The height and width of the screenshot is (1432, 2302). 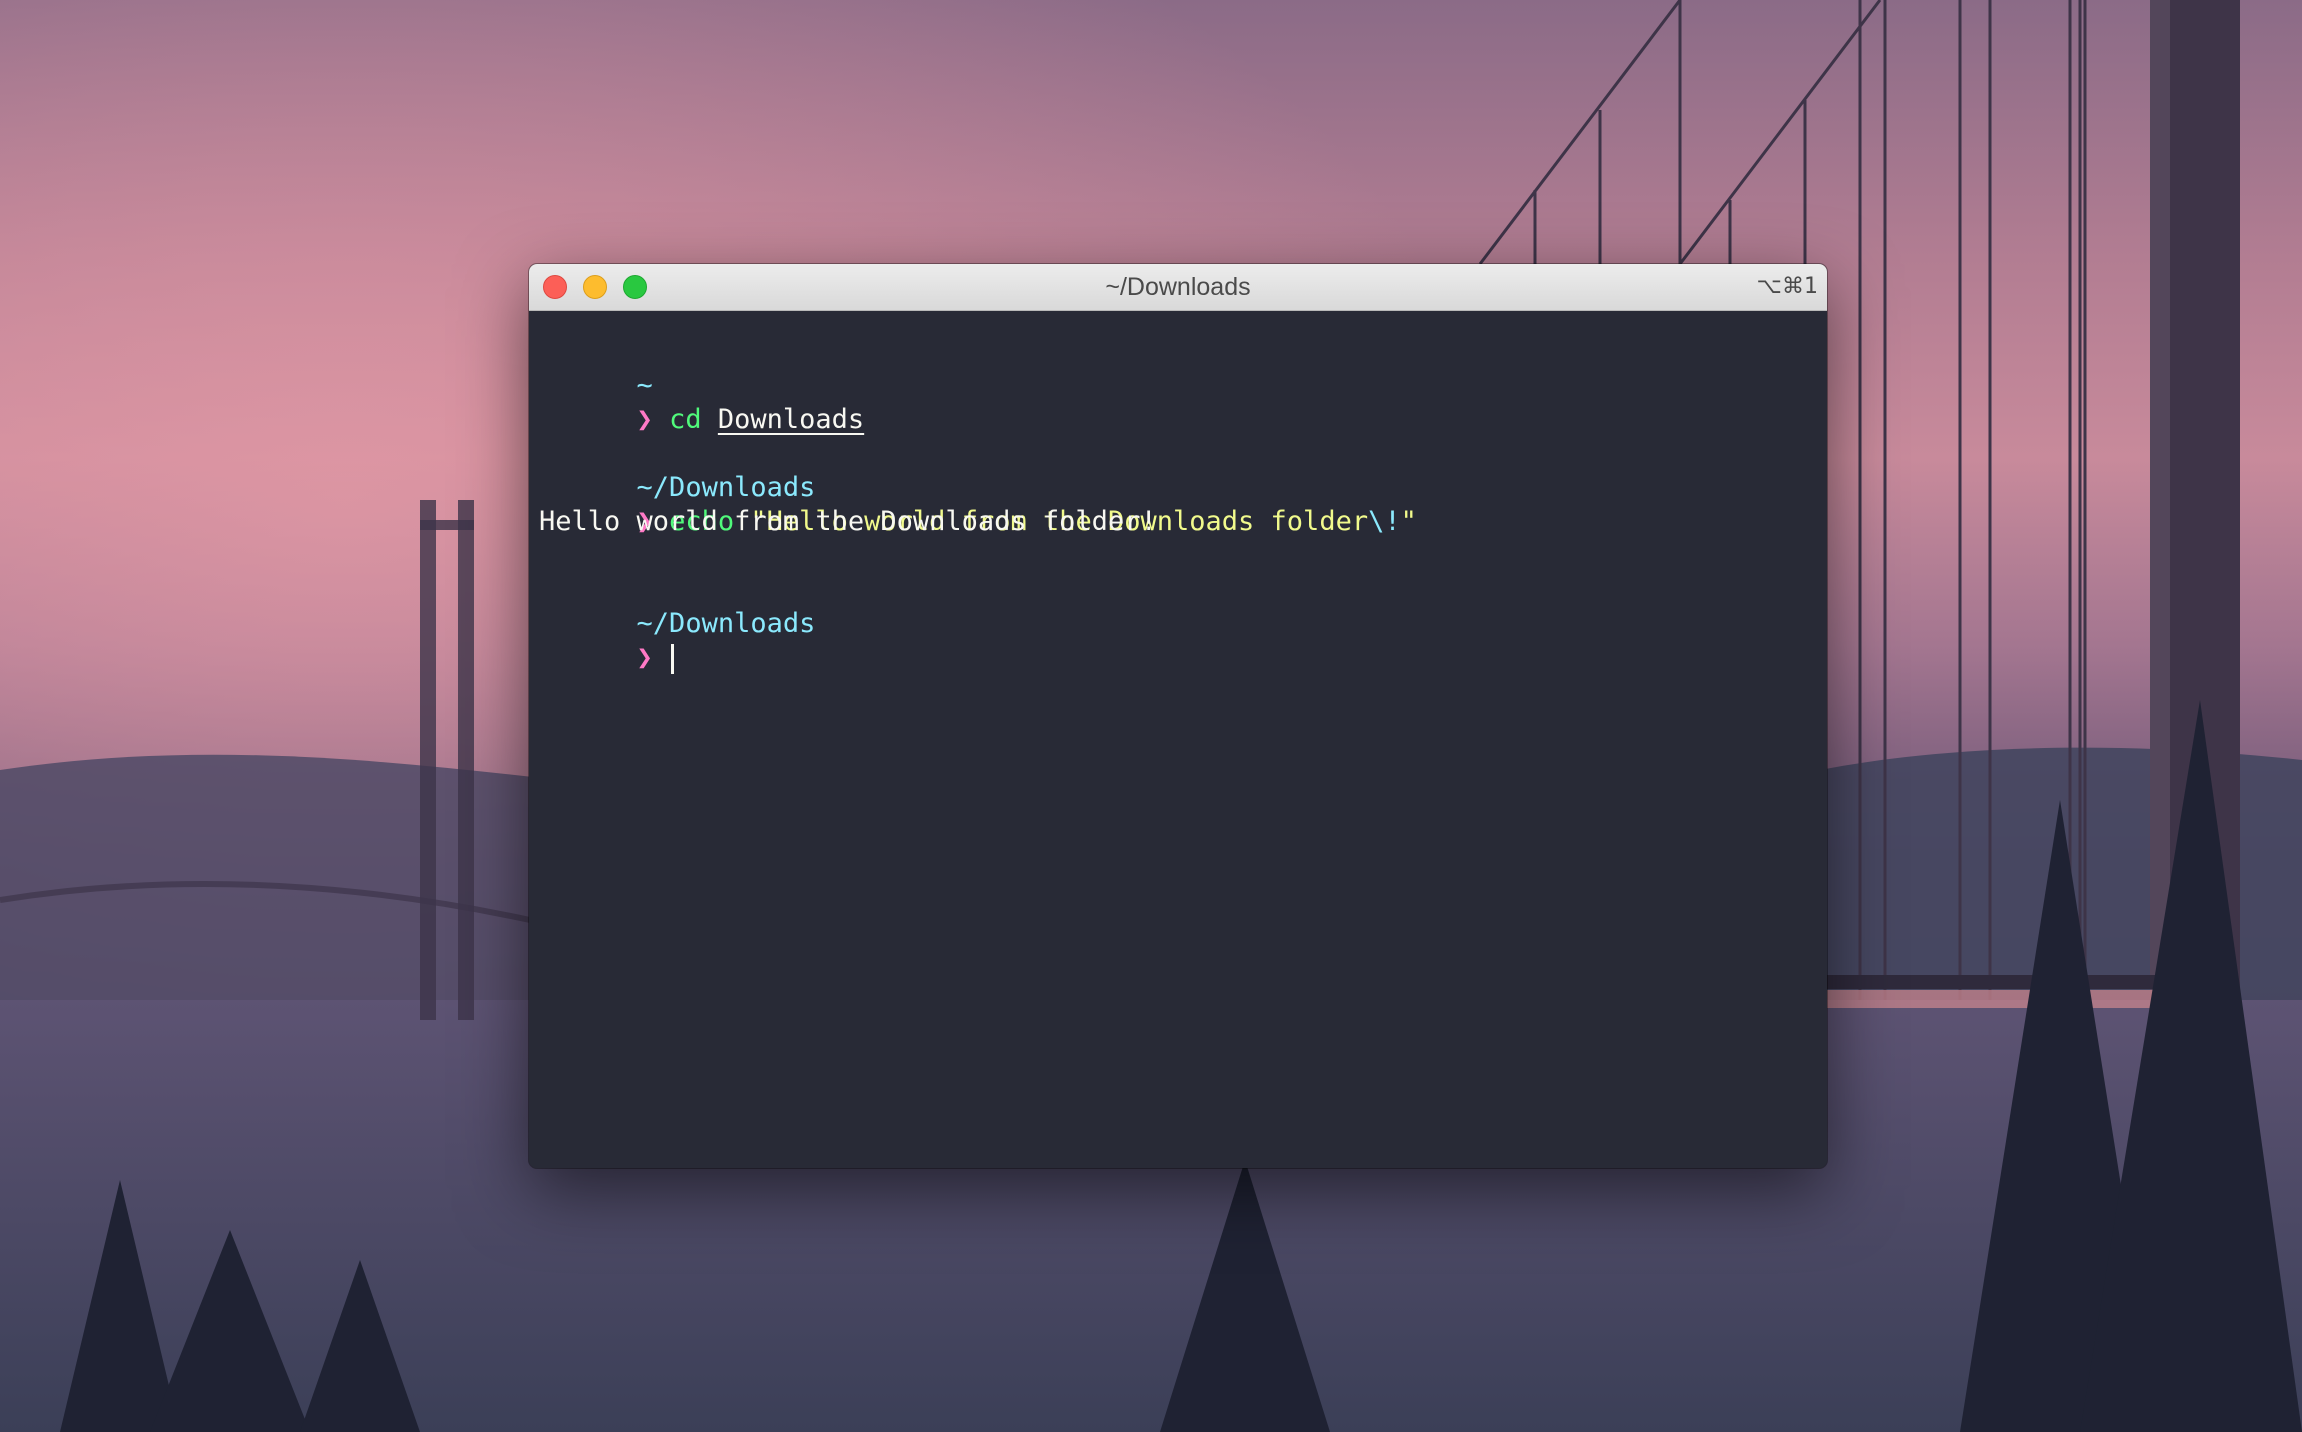 What do you see at coordinates (1408, 521) in the screenshot?
I see `command-string-close: "` at bounding box center [1408, 521].